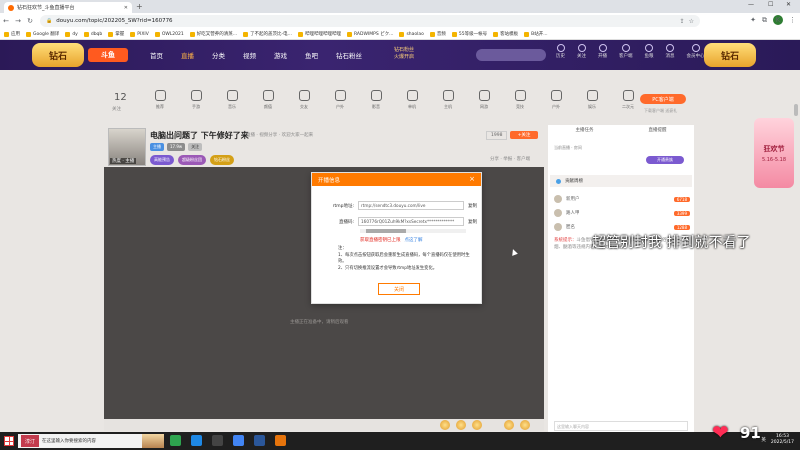 The image size is (800, 450). I want to click on bookmark-item: dbqb, so click(92, 34).